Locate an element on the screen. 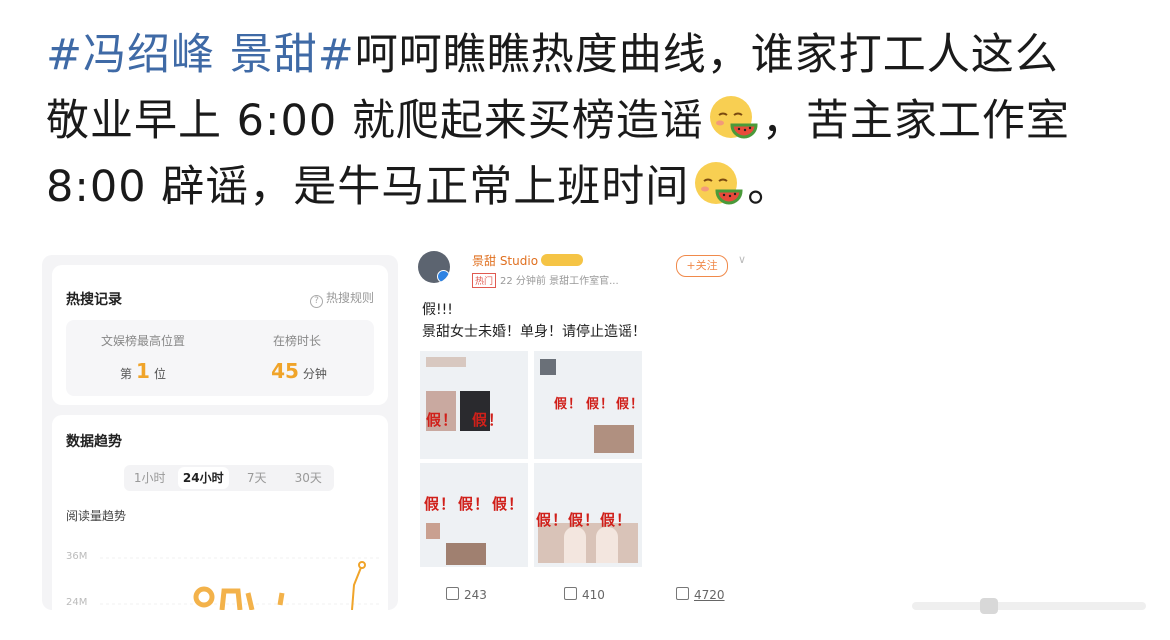 The image size is (1170, 640). avatar is located at coordinates (434, 267).